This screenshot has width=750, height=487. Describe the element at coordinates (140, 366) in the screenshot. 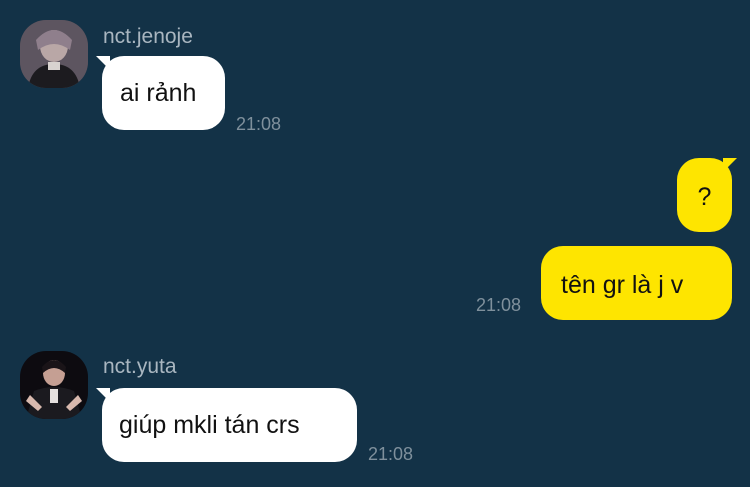

I see `sender-name: nct.yuta` at that location.